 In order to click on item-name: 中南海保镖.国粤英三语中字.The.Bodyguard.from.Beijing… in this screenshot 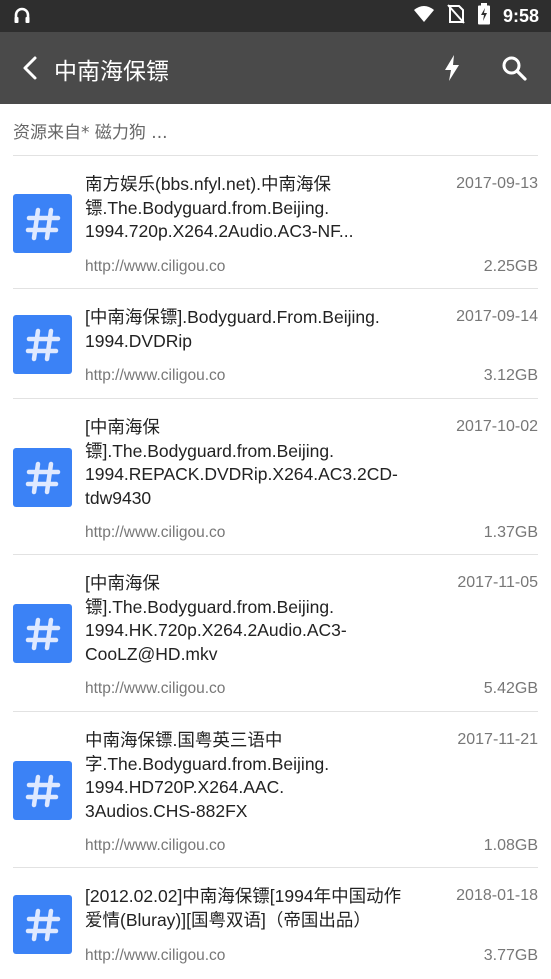, I will do `click(255, 776)`.